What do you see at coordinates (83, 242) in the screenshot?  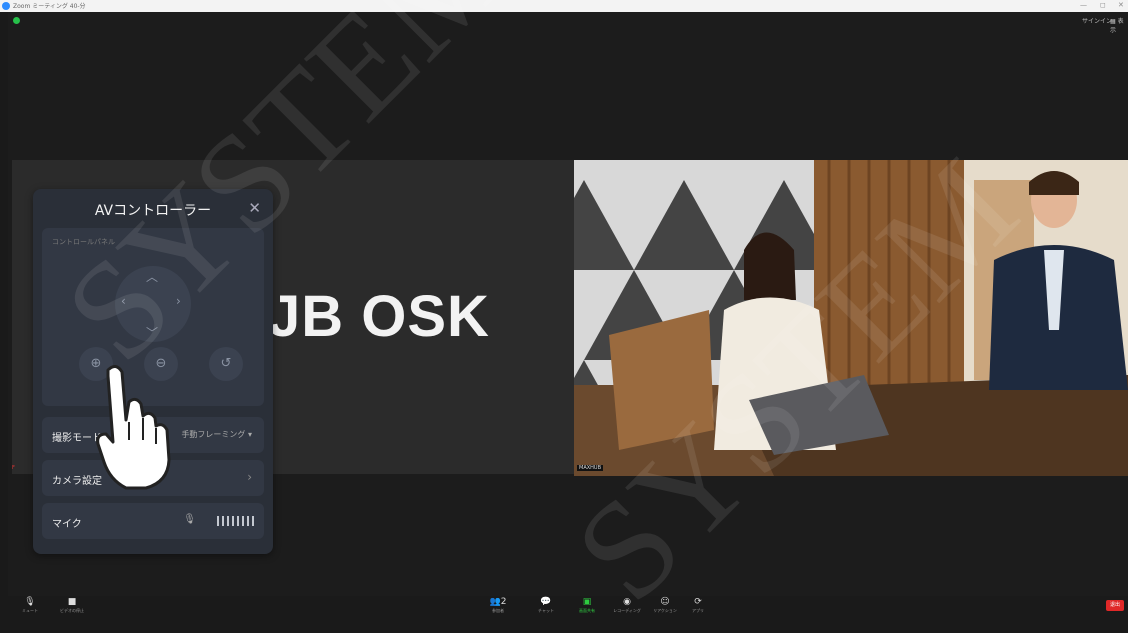 I see `control-panel-label: コントロールパネル` at bounding box center [83, 242].